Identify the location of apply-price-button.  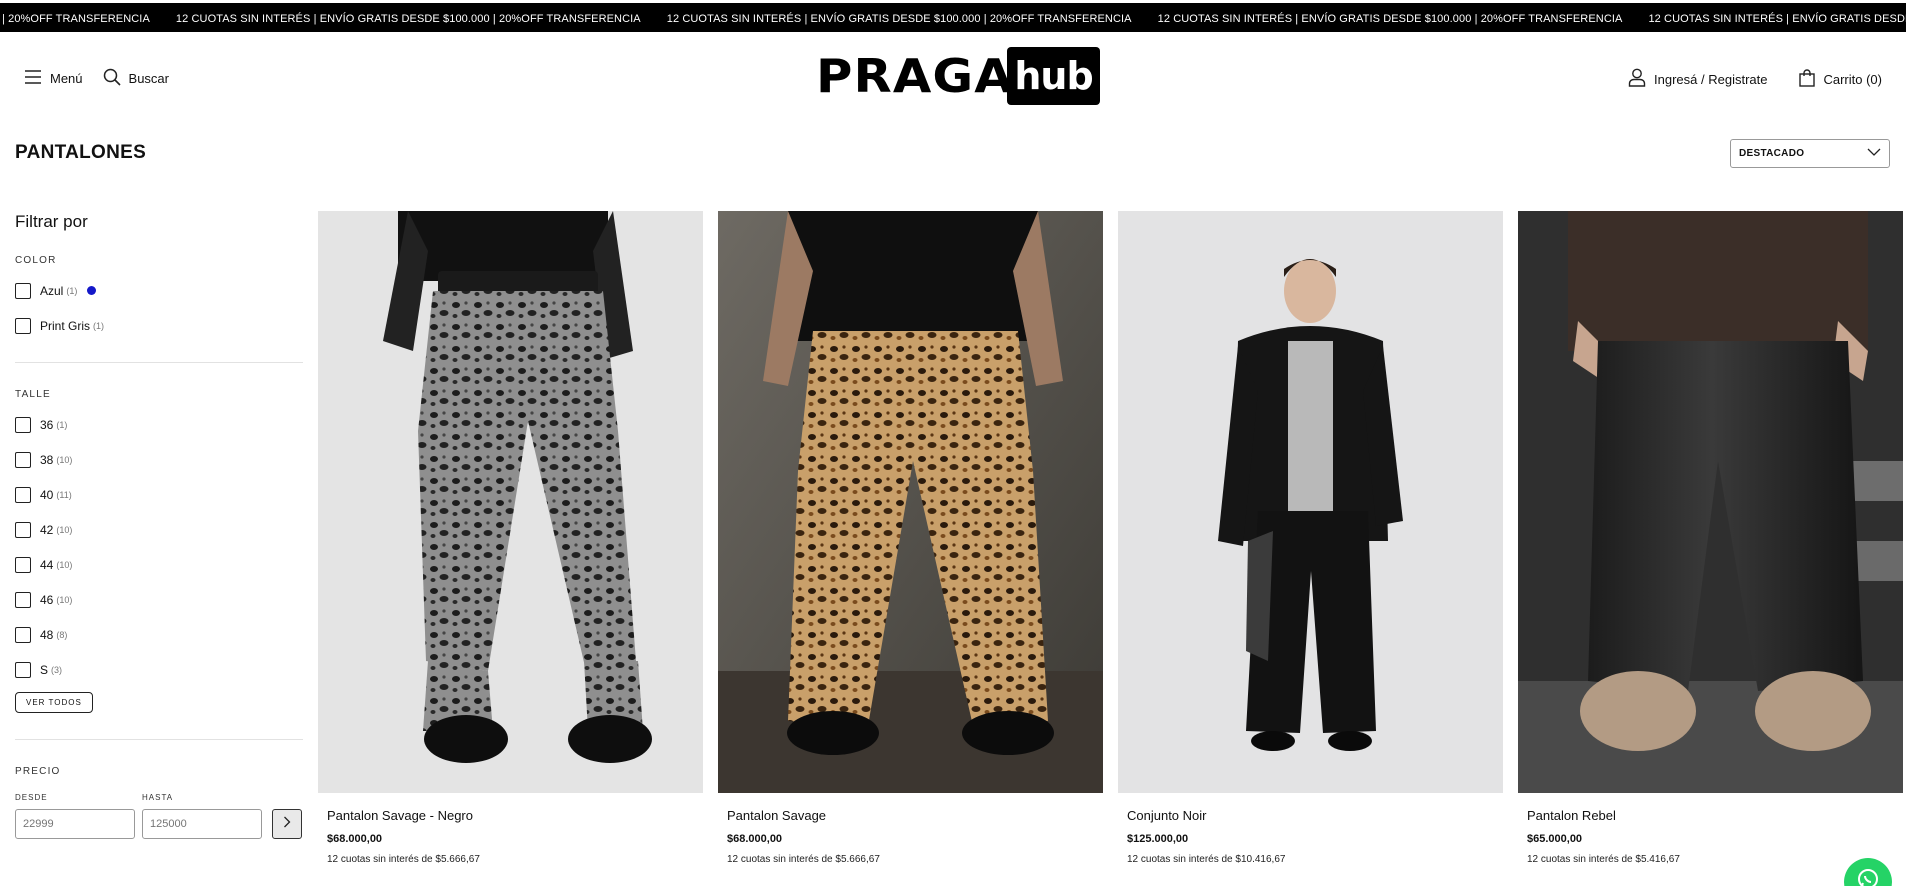
(287, 824).